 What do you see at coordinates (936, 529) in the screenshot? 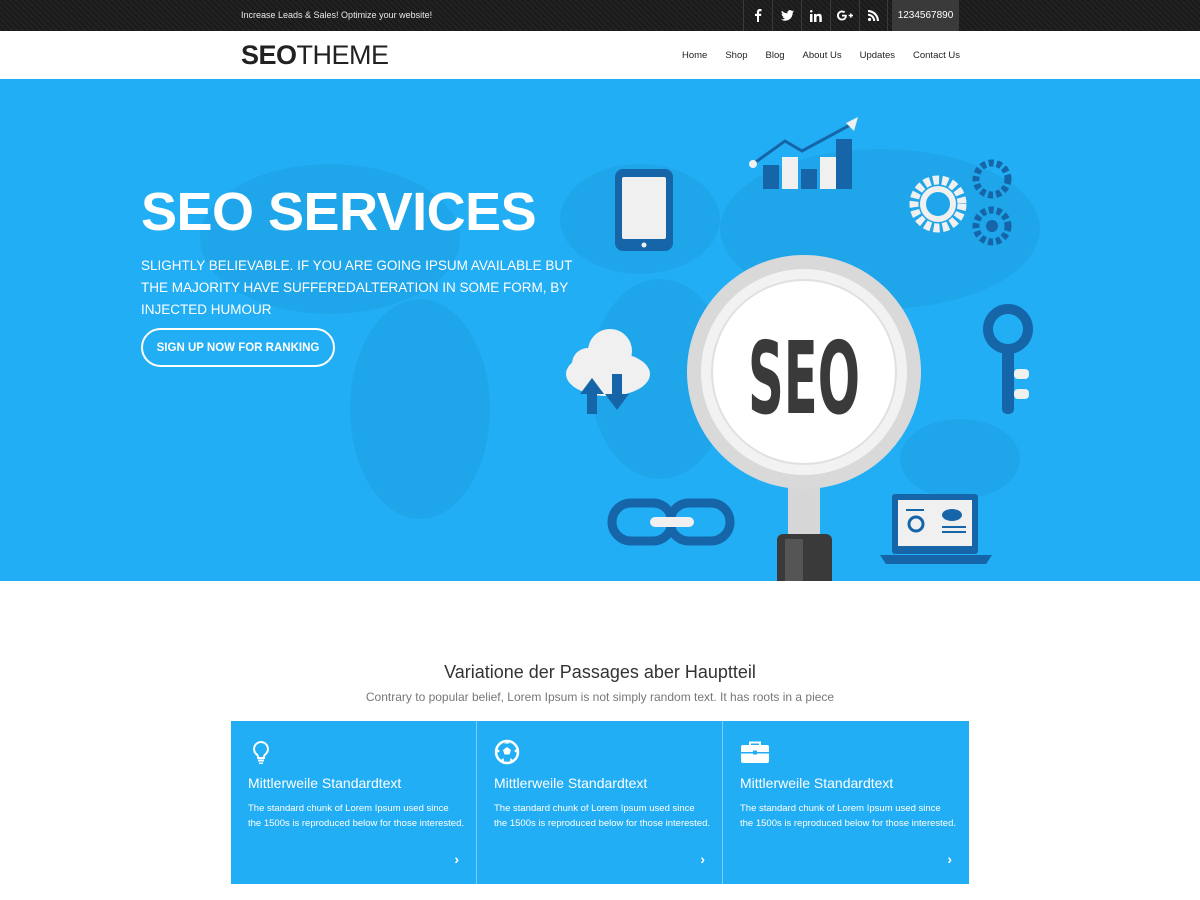
I see `laptop-icon` at bounding box center [936, 529].